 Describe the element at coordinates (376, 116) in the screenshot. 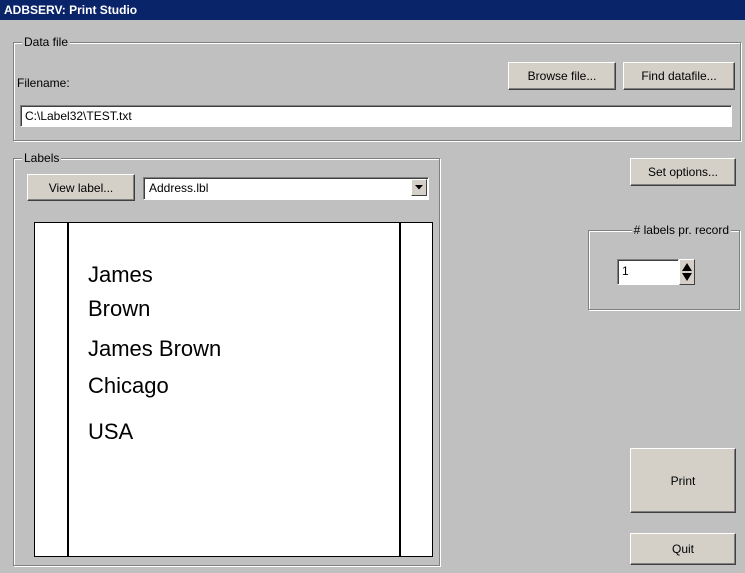

I see `filename-input: C:\Label32\TEST.txt` at that location.